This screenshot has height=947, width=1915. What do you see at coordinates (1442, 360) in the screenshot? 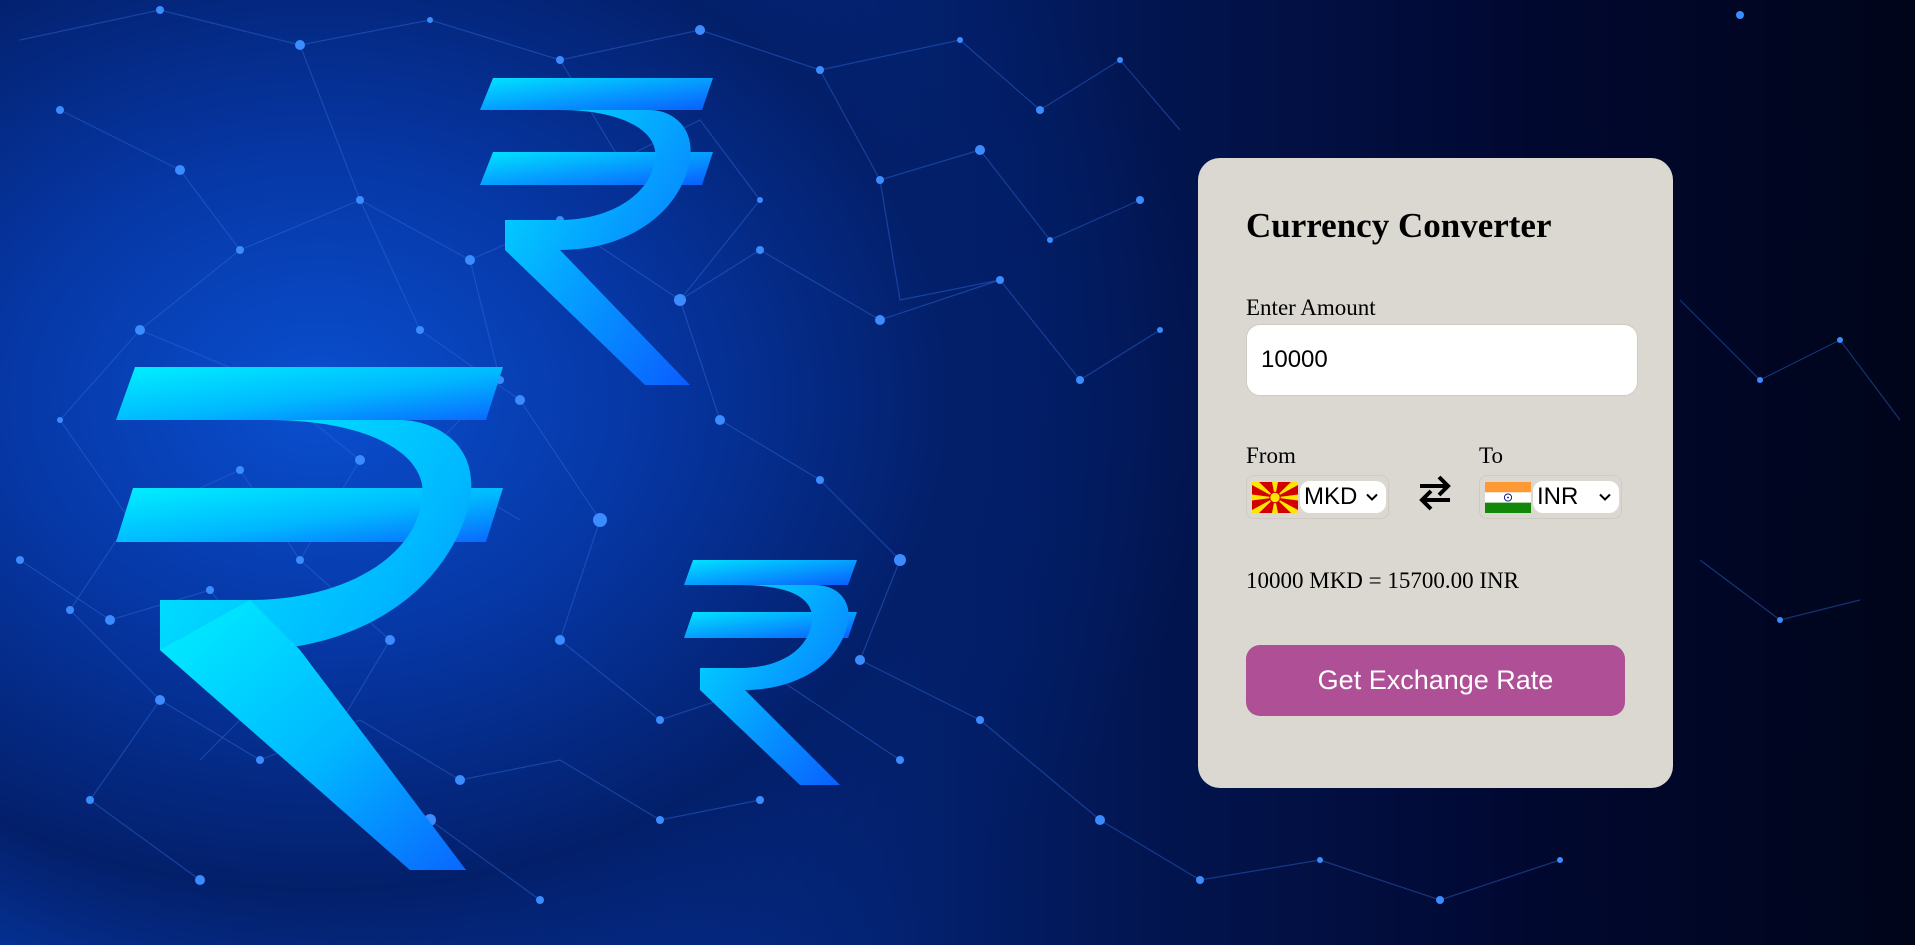
I see `amount-input` at bounding box center [1442, 360].